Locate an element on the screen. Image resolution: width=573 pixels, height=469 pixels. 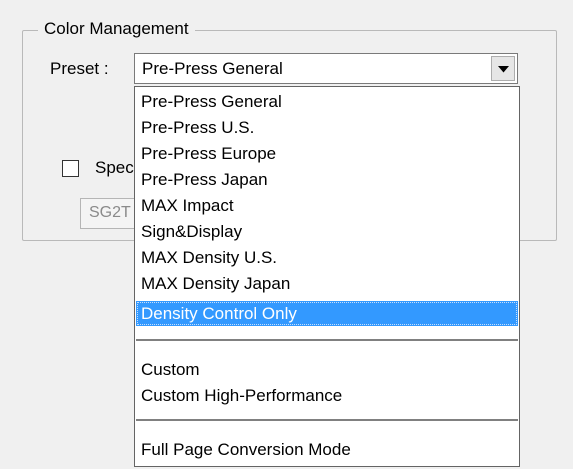
dropdown-item-pre-press-us: Pre-Press U.S. is located at coordinates (327, 127).